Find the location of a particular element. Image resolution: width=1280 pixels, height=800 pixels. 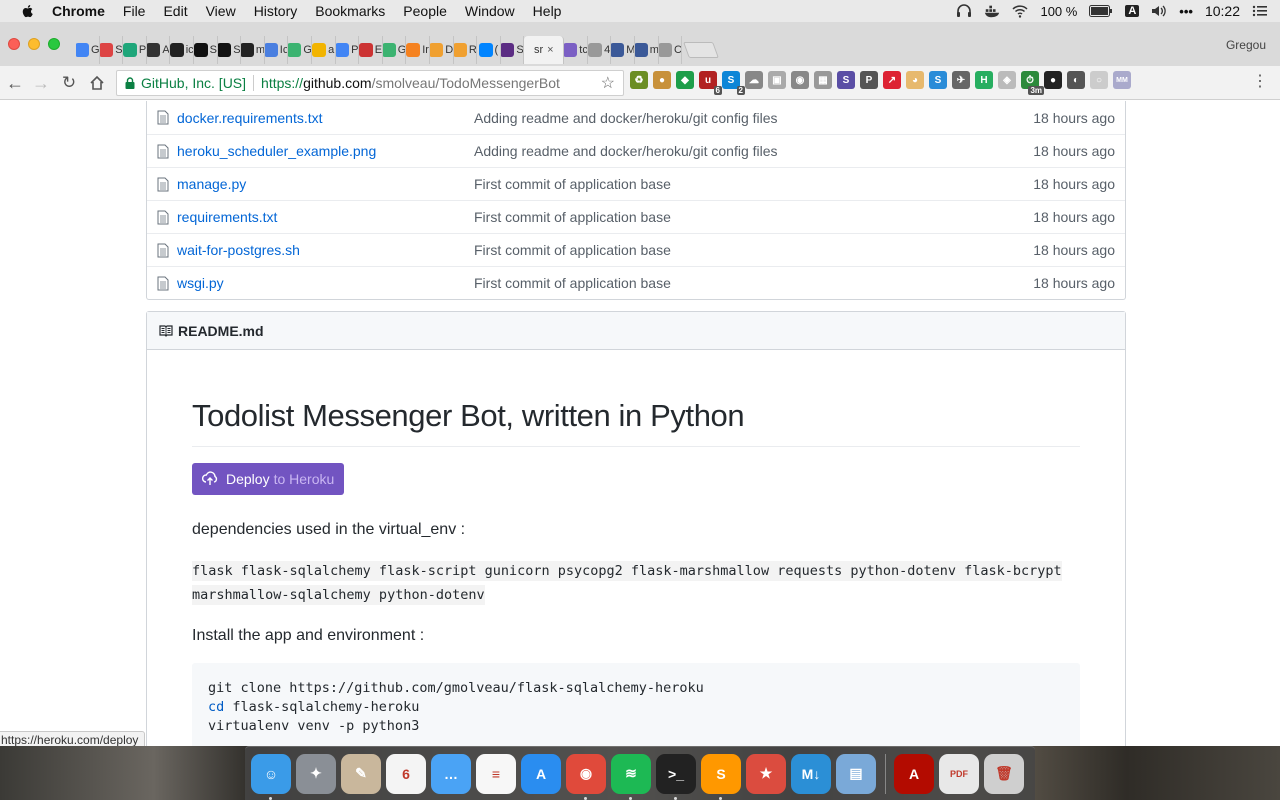

window-zoom-button is located at coordinates (54, 44).